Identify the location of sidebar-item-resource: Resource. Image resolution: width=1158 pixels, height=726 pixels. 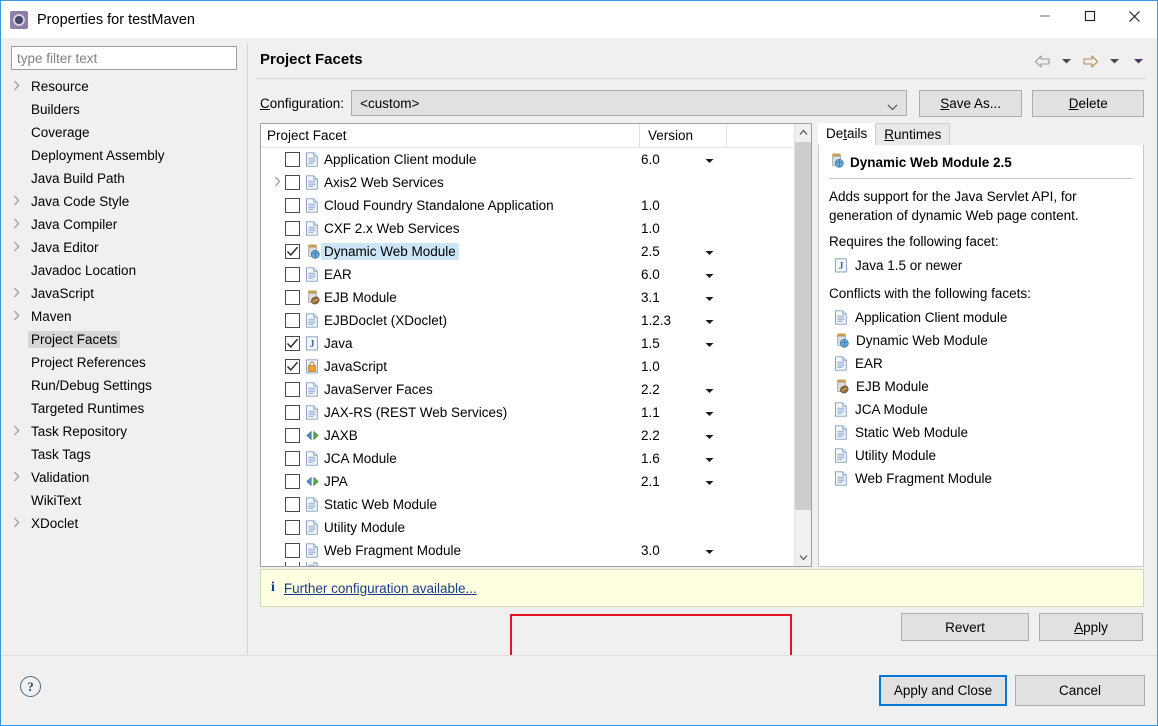
(125, 86).